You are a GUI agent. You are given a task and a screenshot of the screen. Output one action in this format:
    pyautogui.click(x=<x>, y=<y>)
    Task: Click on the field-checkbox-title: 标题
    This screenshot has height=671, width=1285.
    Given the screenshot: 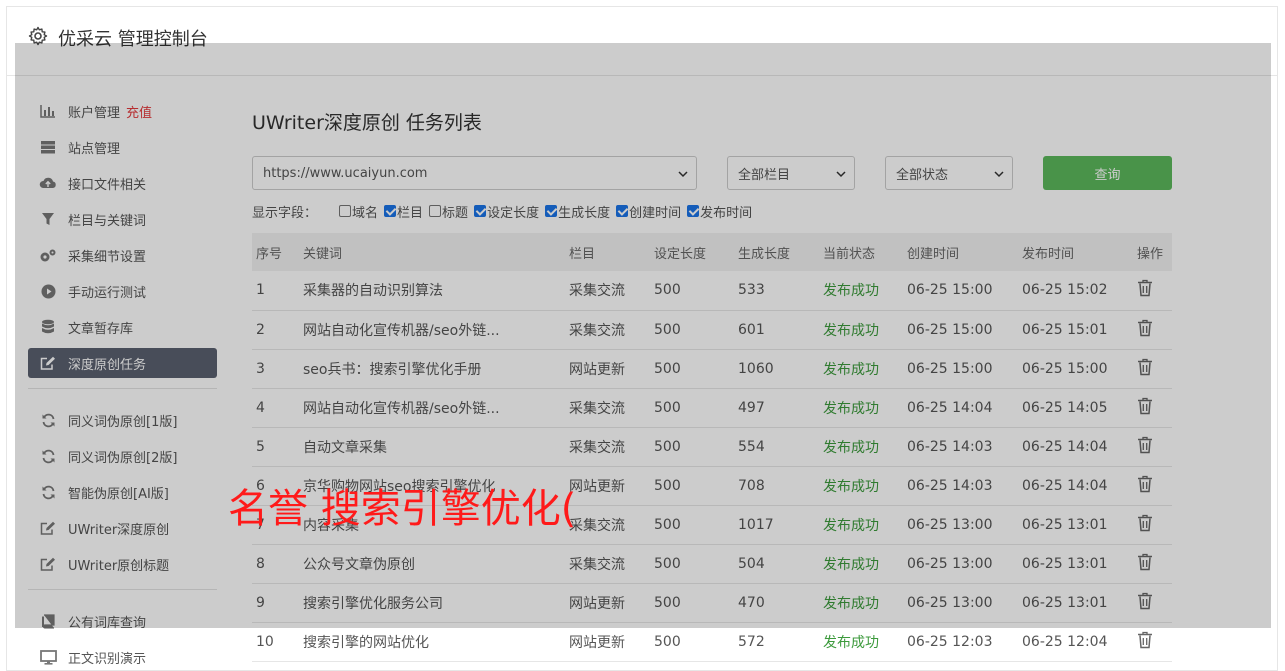 What is the action you would take?
    pyautogui.click(x=448, y=211)
    